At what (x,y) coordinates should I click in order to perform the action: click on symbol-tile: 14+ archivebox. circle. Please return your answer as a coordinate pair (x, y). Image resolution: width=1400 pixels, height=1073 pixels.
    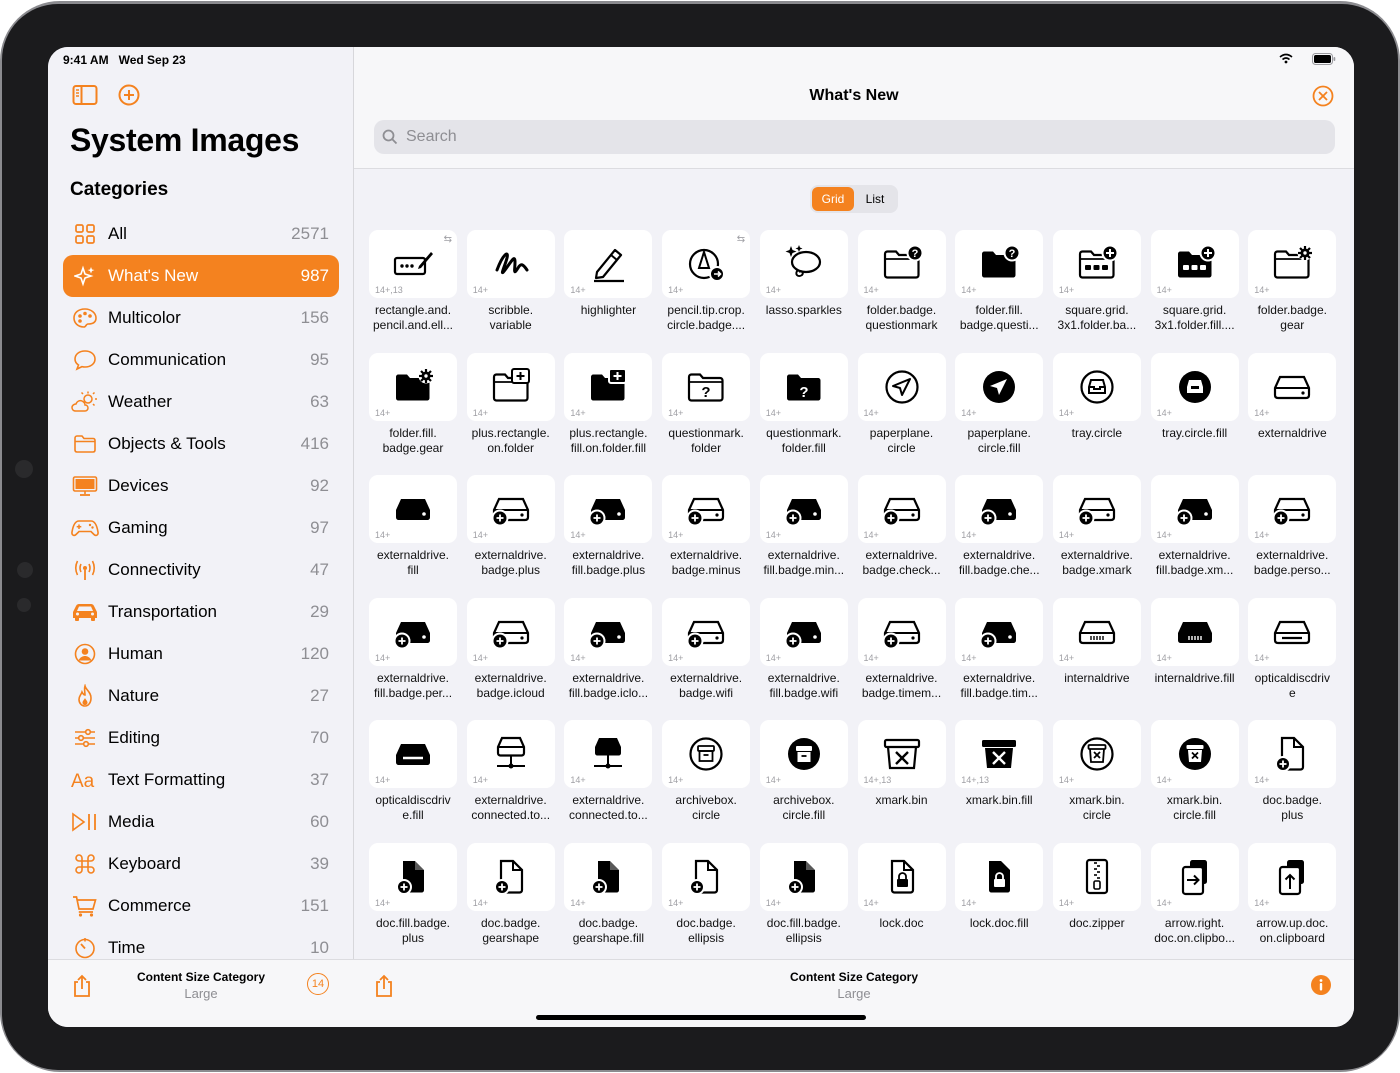
    Looking at the image, I should click on (707, 772).